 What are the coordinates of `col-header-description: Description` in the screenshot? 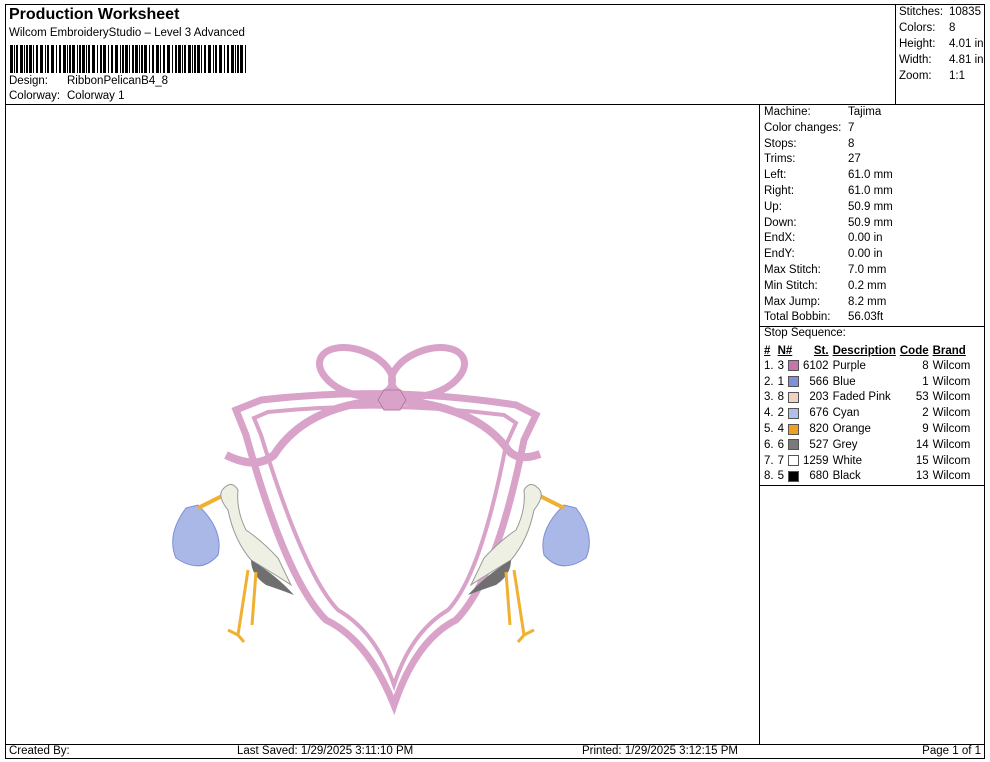 It's located at (864, 350).